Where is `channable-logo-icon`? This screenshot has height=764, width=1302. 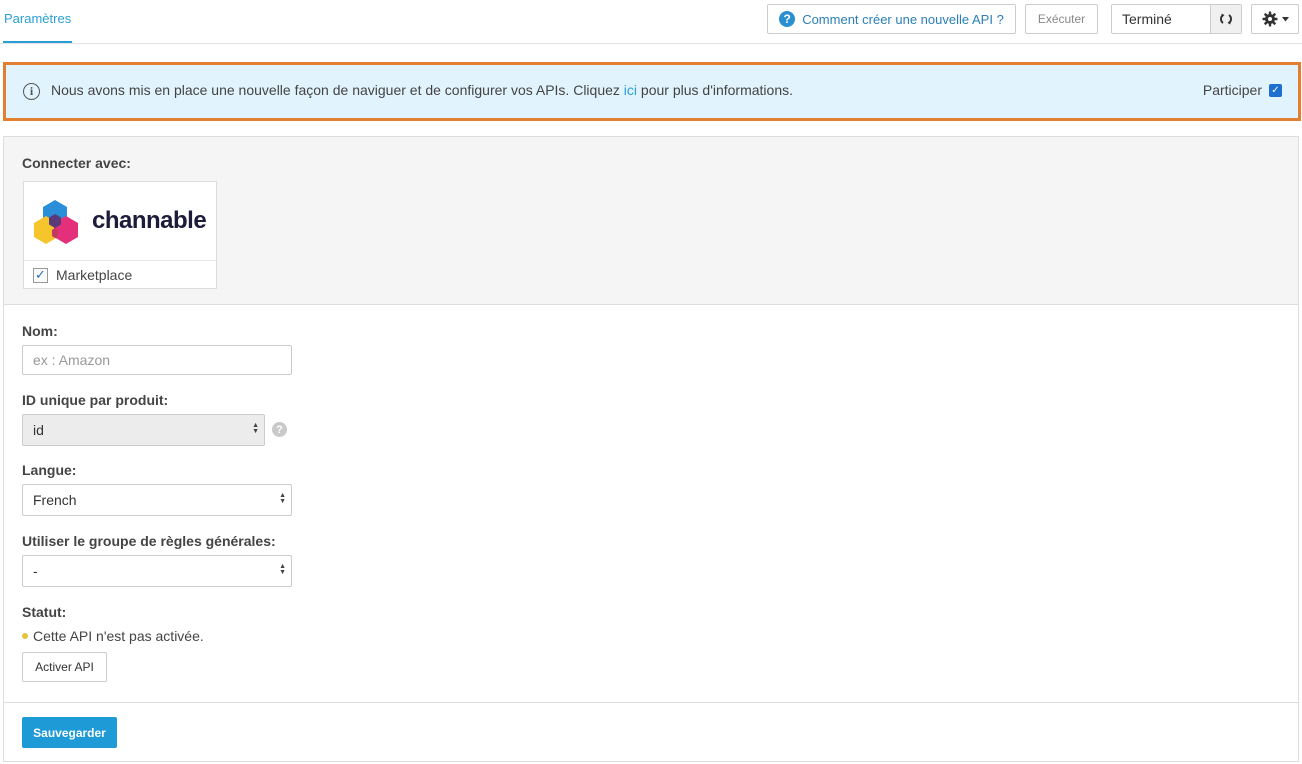
channable-logo-icon is located at coordinates (56, 222).